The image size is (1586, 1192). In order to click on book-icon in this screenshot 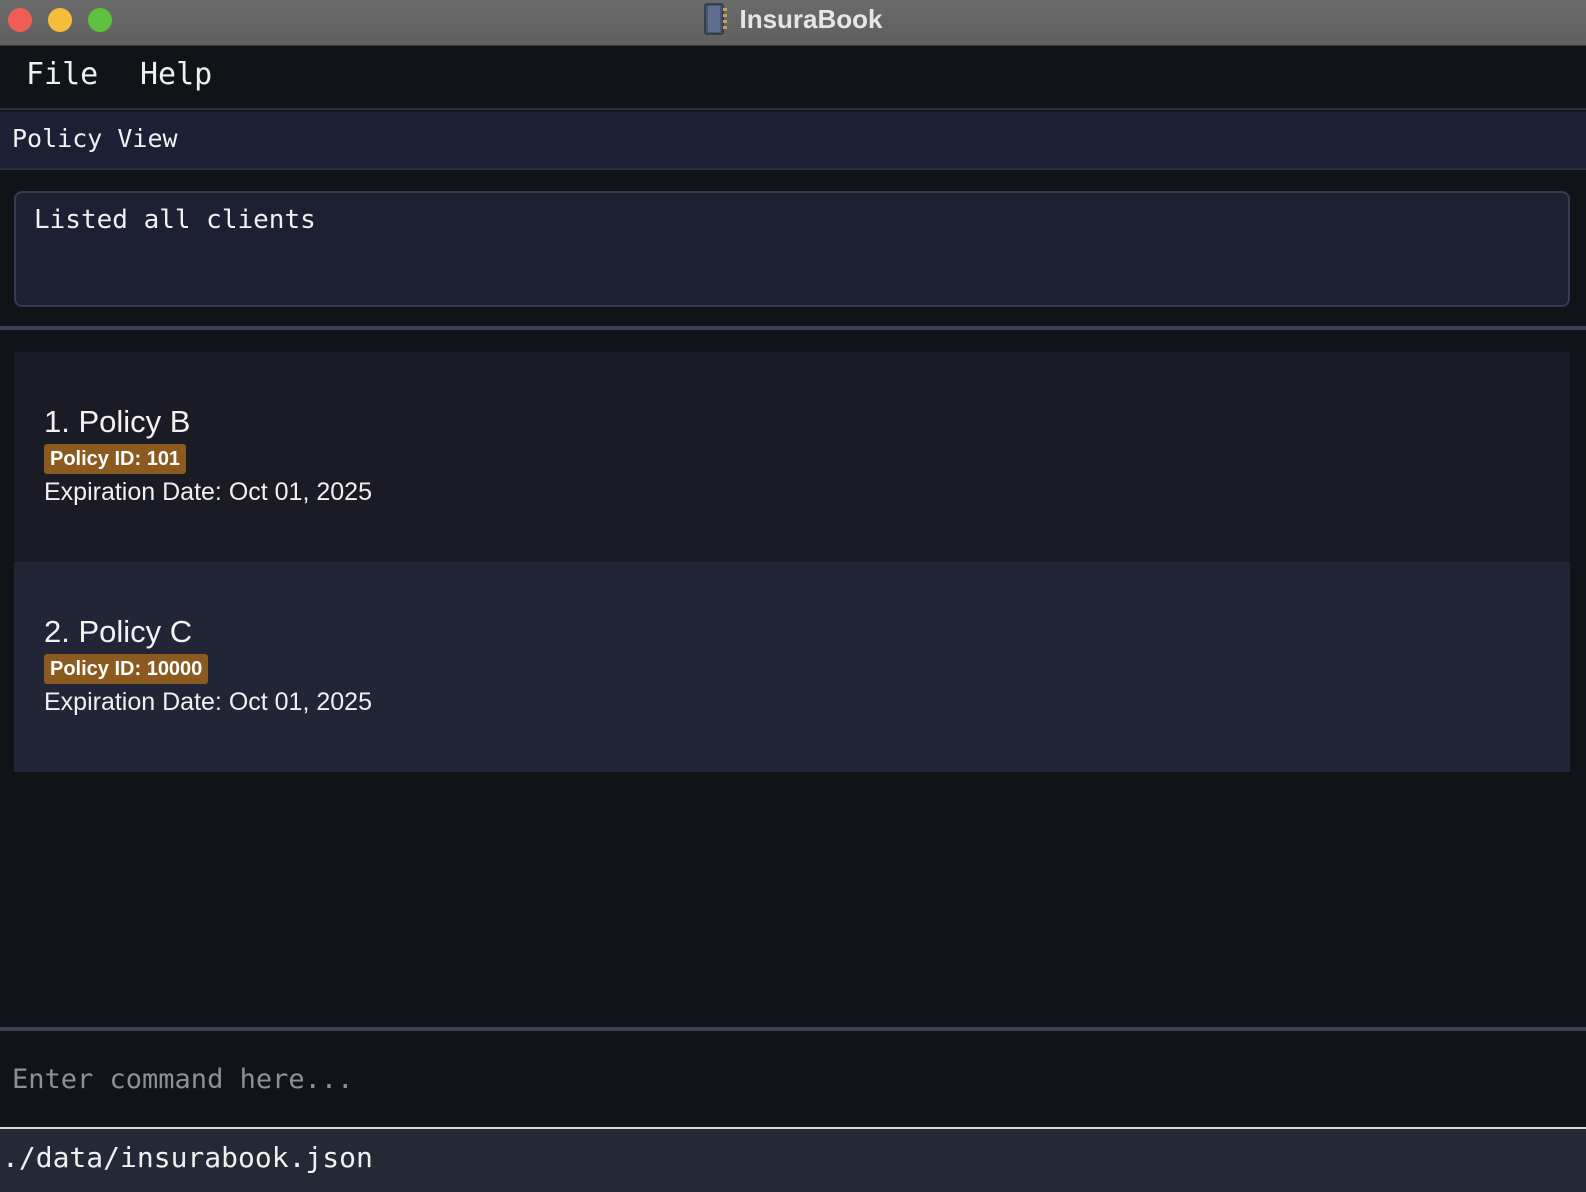, I will do `click(716, 19)`.